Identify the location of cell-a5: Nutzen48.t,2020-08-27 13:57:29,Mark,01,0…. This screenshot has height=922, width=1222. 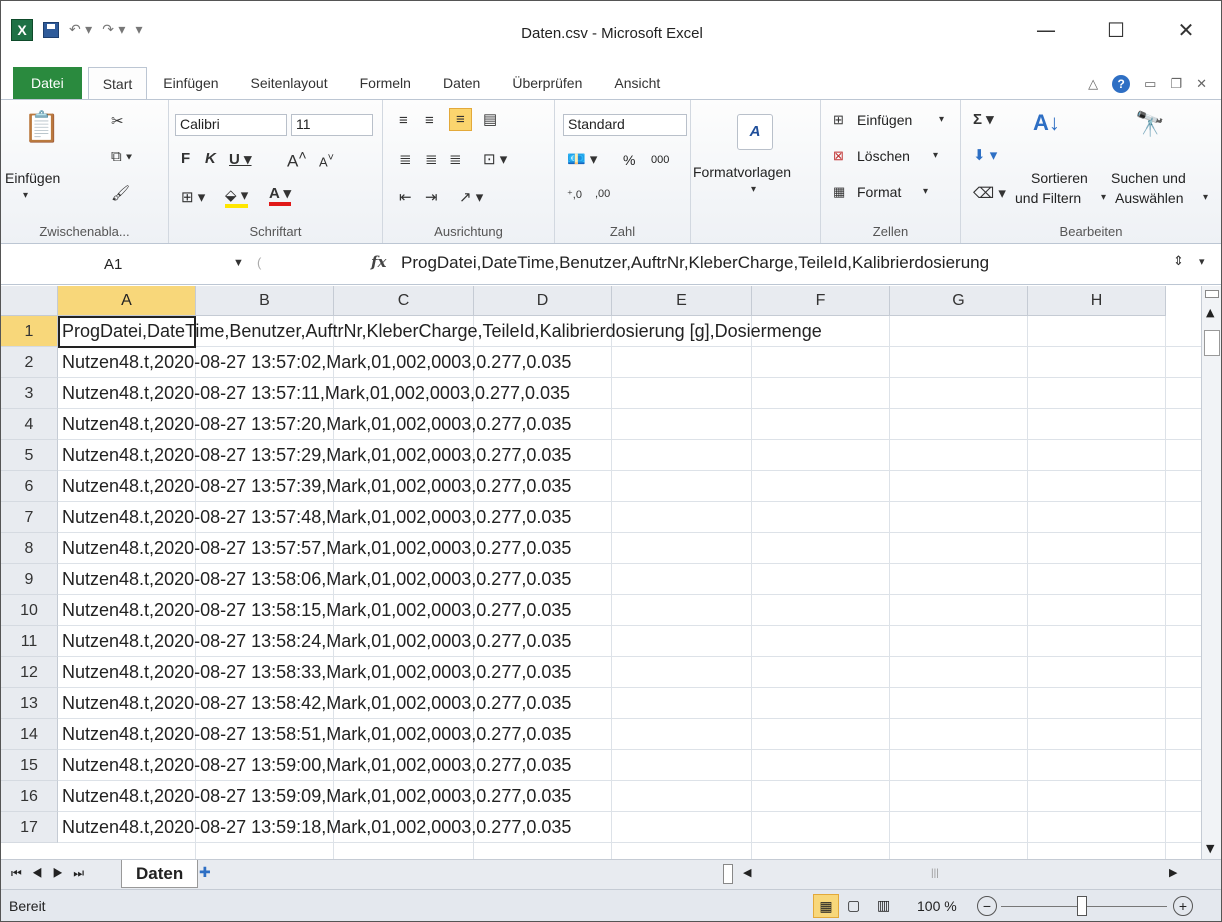
(314, 455).